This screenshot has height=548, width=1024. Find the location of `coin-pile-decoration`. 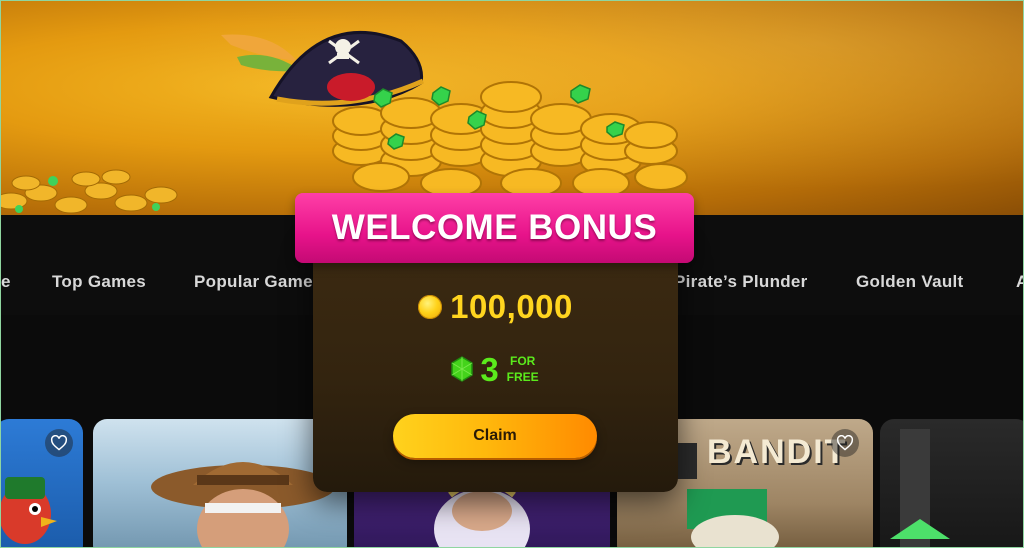

coin-pile-decoration is located at coordinates (89, 191).